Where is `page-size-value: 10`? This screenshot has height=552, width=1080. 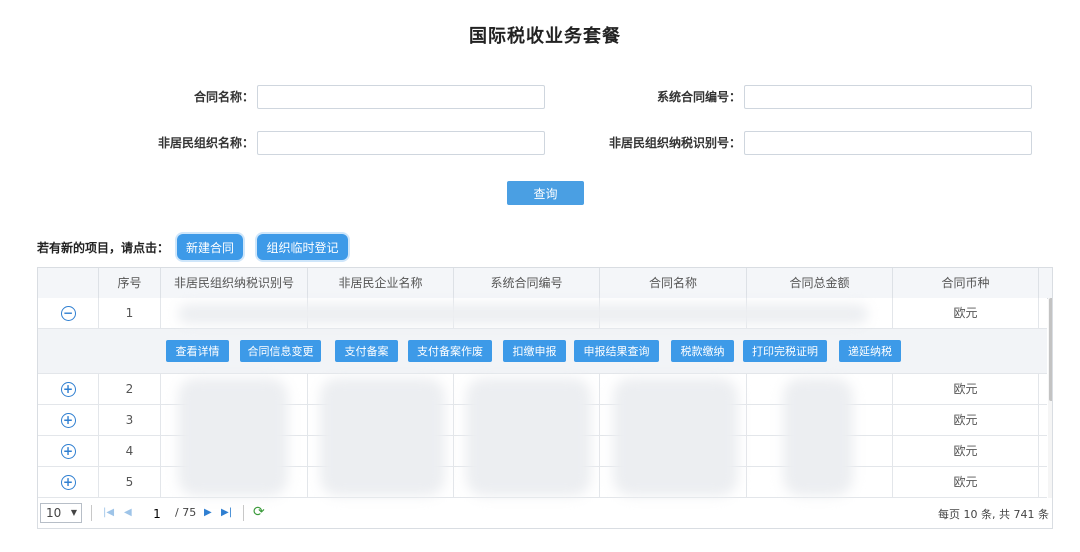
page-size-value: 10 is located at coordinates (54, 513).